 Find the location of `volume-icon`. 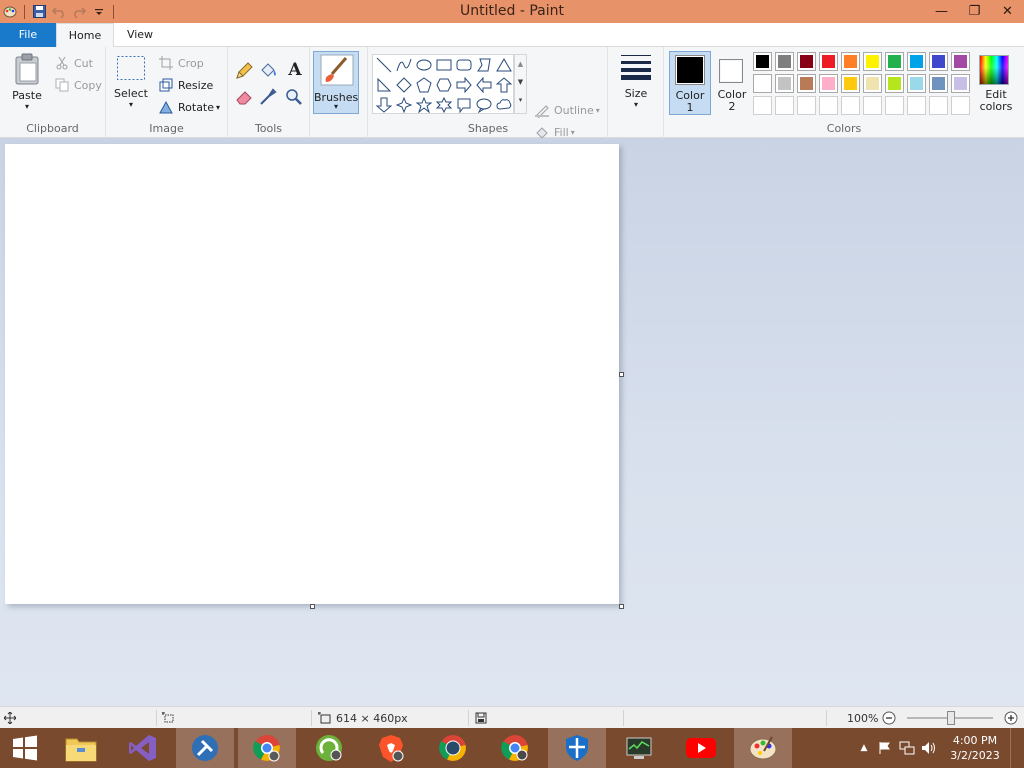

volume-icon is located at coordinates (929, 748).